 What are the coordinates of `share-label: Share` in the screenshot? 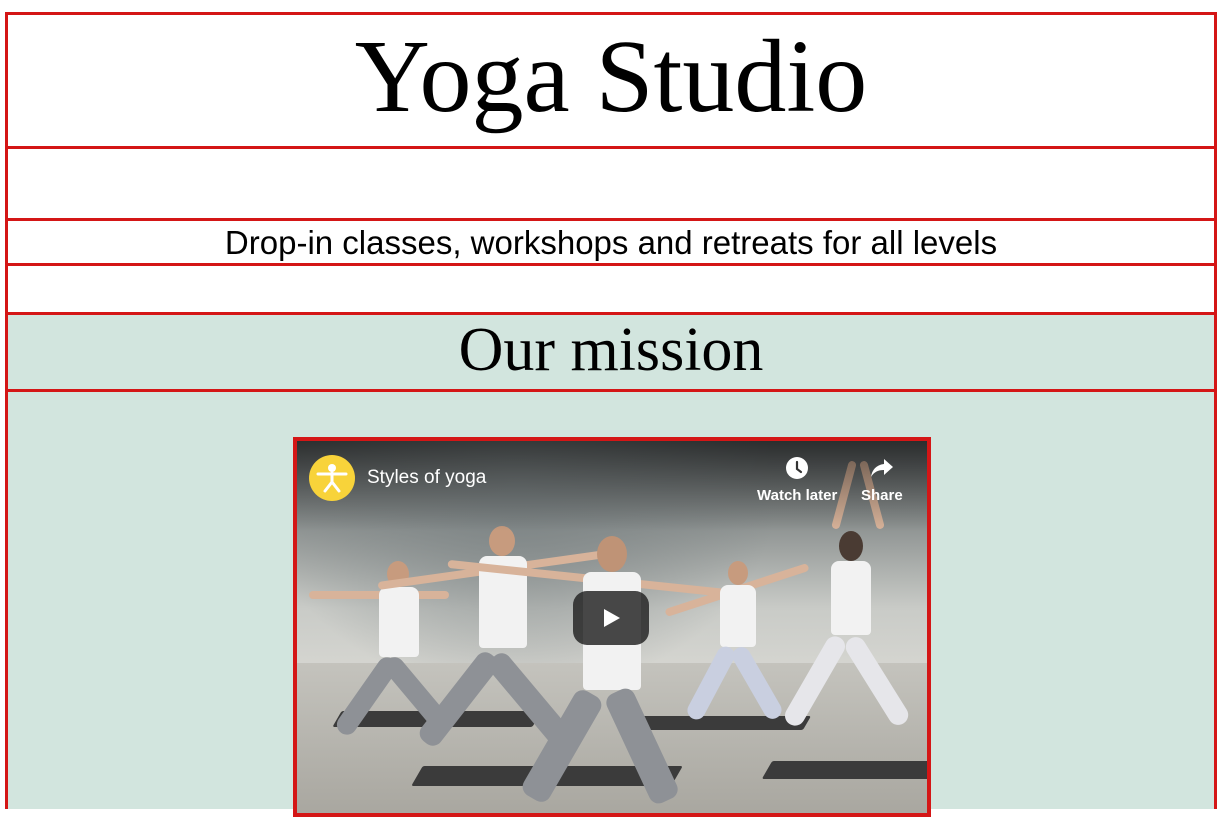 It's located at (882, 495).